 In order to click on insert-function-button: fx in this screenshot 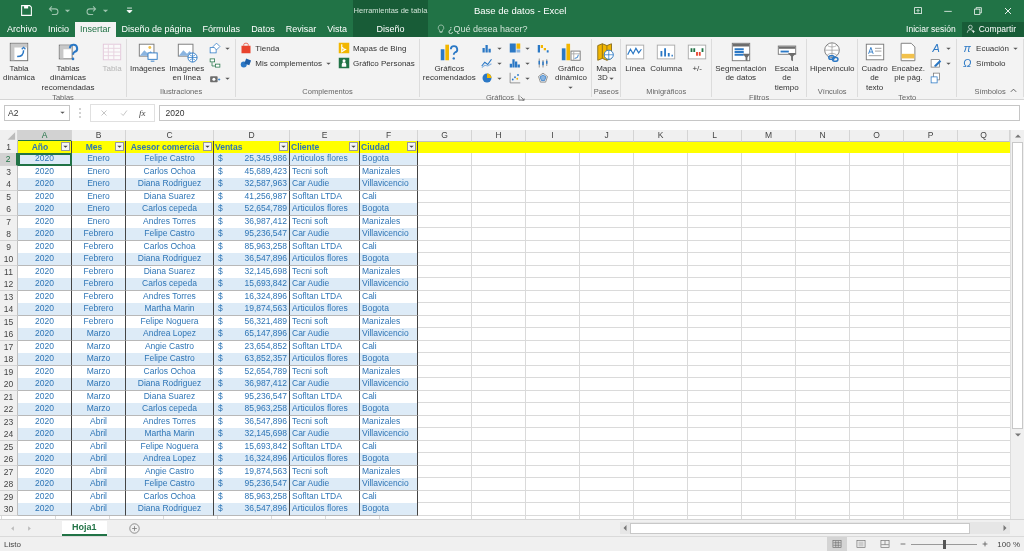, I will do `click(142, 112)`.